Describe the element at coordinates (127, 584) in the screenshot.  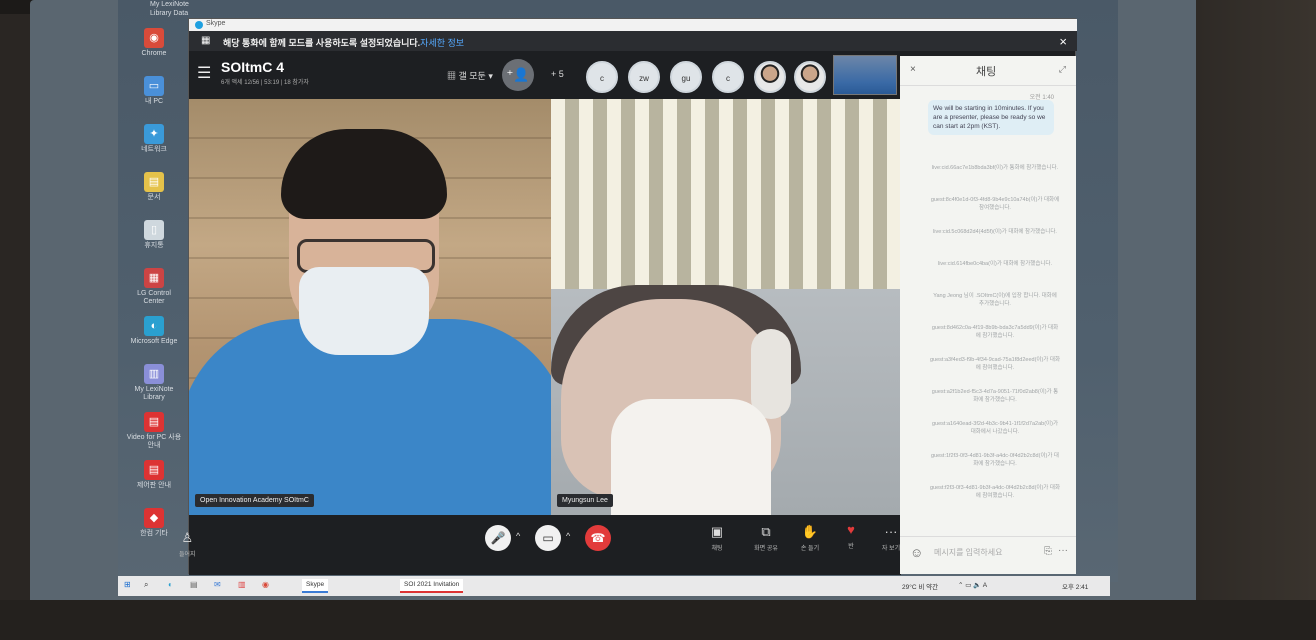
I see `start-icon: ⊞` at that location.